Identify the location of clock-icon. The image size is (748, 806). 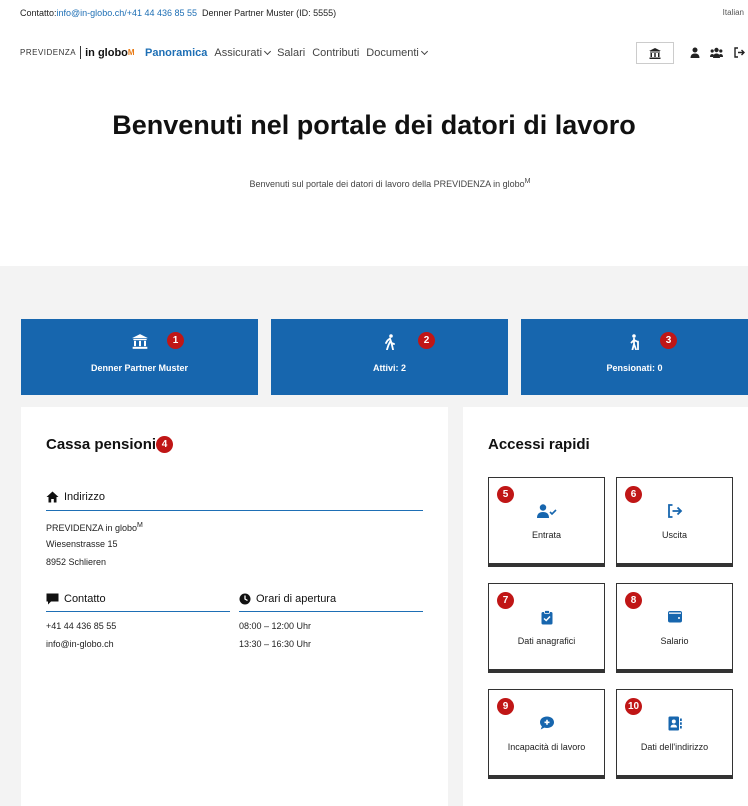
(245, 599).